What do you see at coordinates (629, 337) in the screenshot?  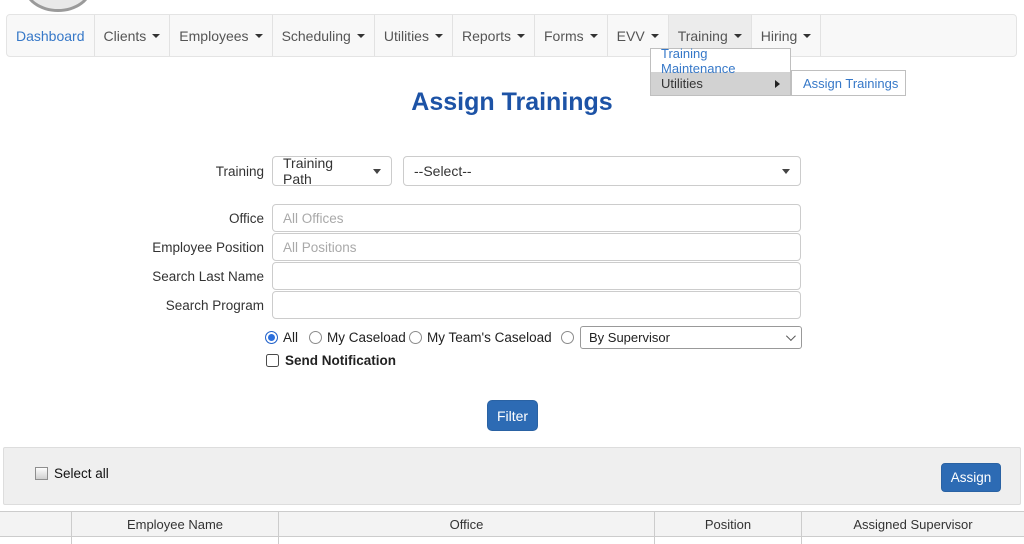 I see `selected-value: By Supervisor` at bounding box center [629, 337].